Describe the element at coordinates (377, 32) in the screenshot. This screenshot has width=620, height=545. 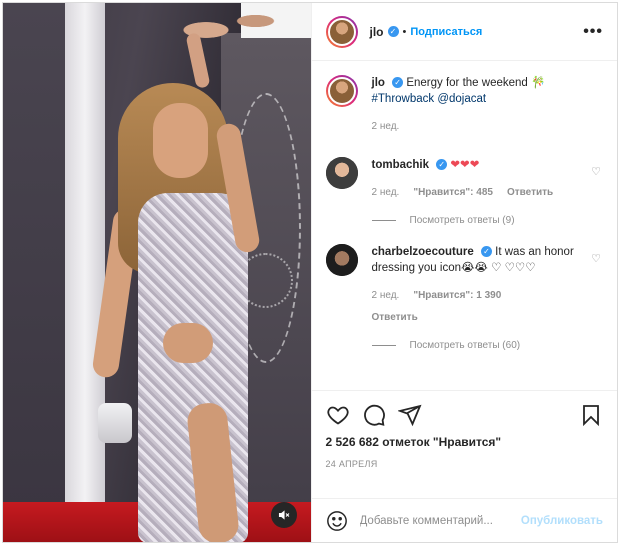
I see `header-username: jlo` at that location.